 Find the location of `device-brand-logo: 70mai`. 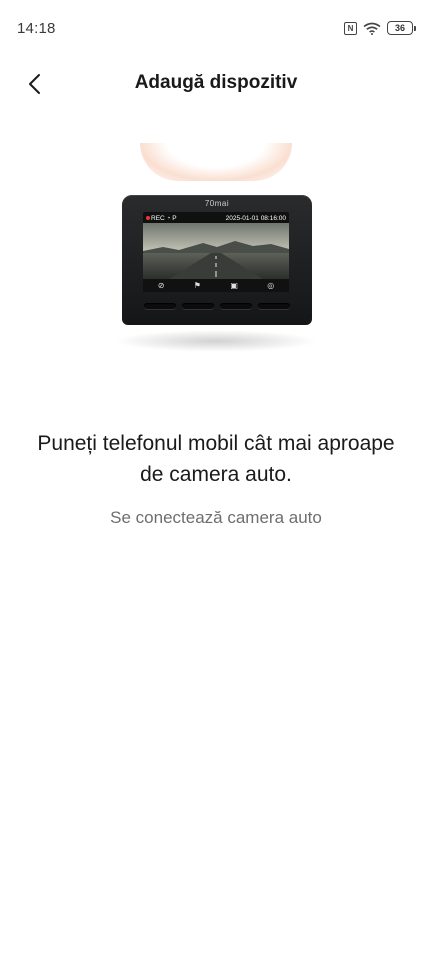

device-brand-logo: 70mai is located at coordinates (217, 203).